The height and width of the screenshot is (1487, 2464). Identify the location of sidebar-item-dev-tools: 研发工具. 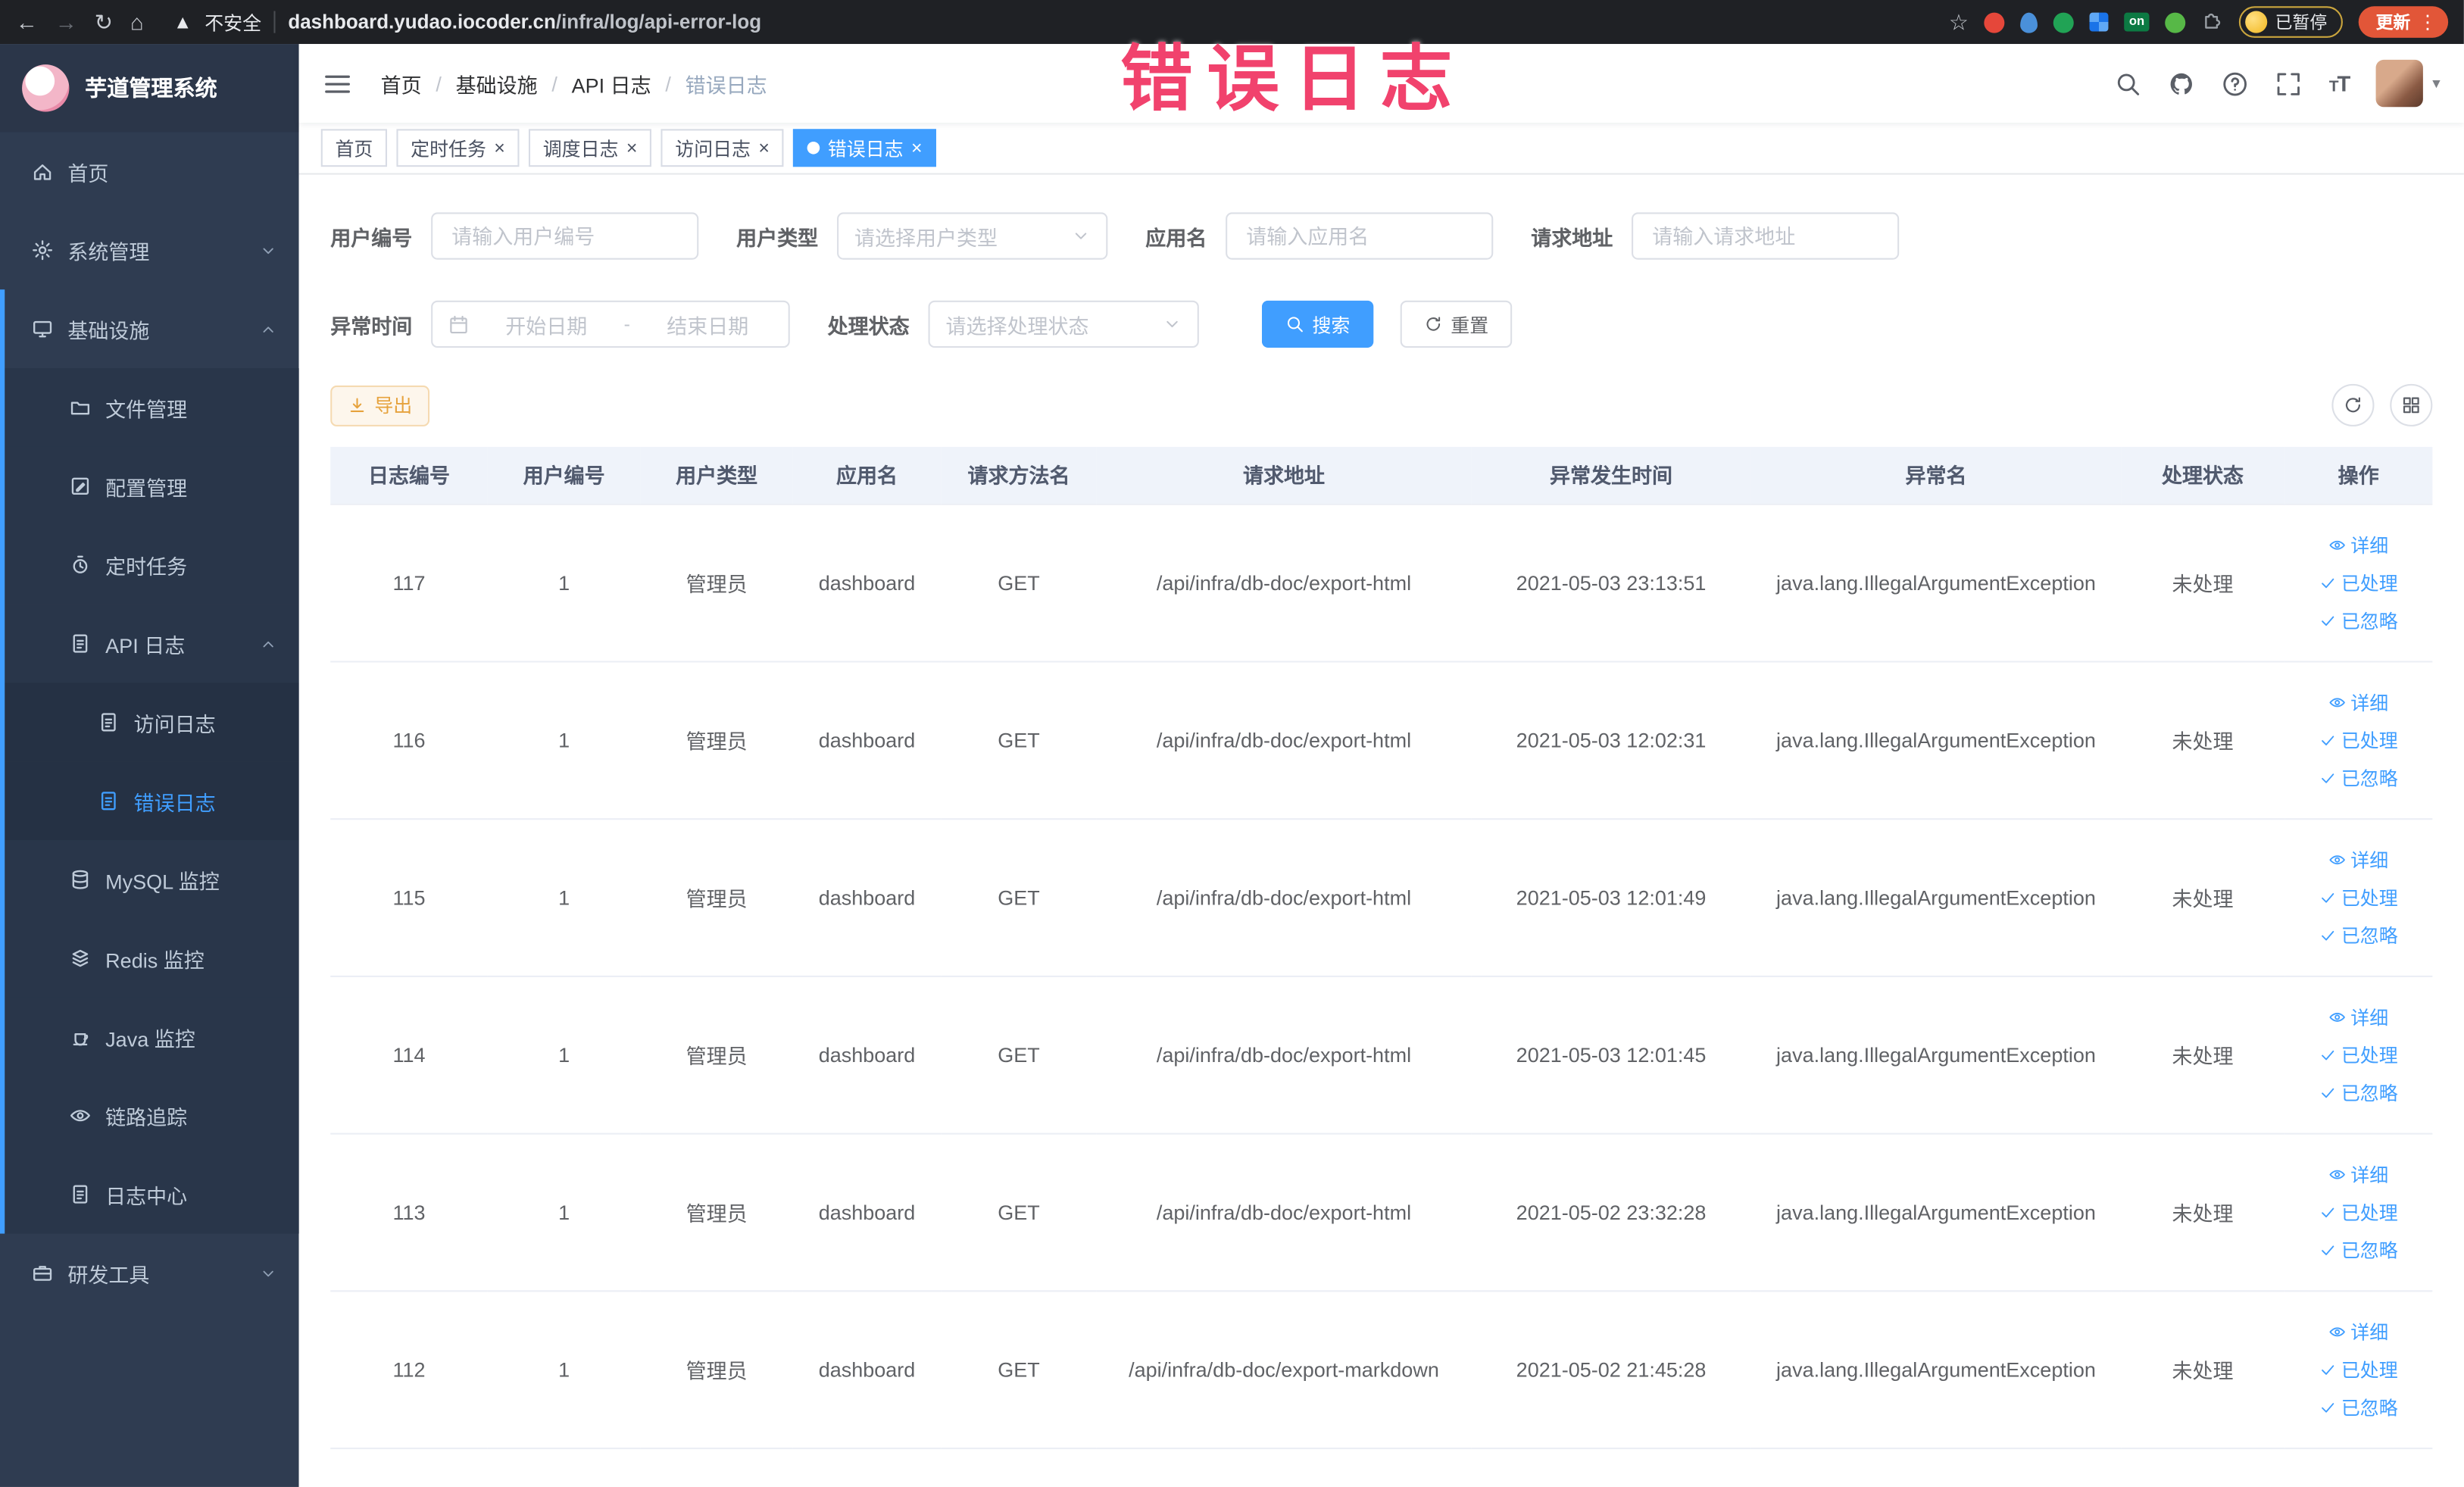
(149, 1273).